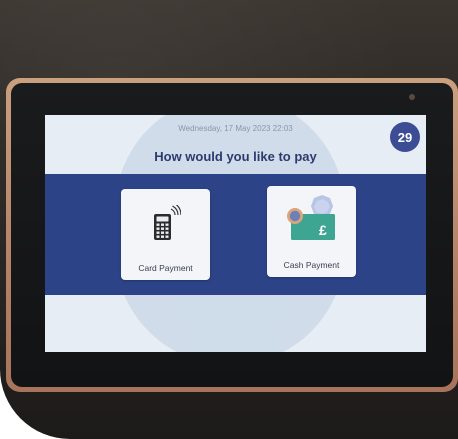 Image resolution: width=458 pixels, height=439 pixels. What do you see at coordinates (165, 268) in the screenshot?
I see `card-payment-label: Card Payment` at bounding box center [165, 268].